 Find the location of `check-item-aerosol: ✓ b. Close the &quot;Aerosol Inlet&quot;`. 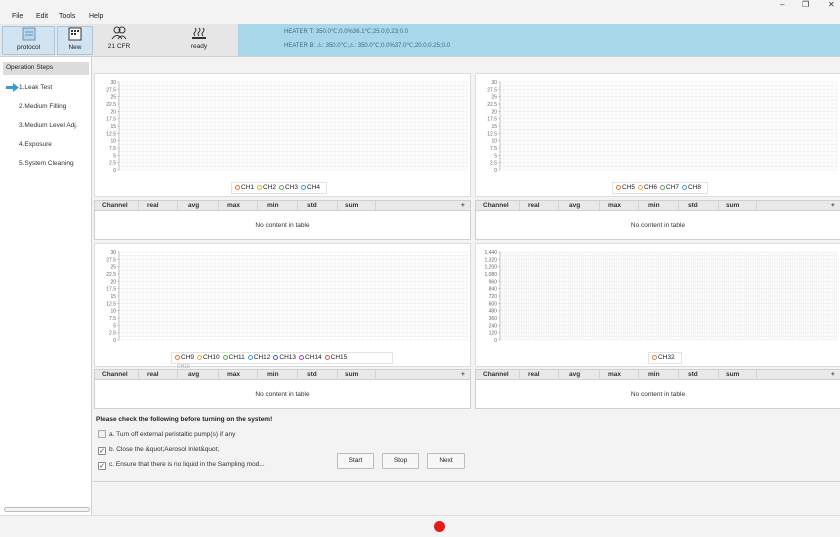

check-item-aerosol: ✓ b. Close the &quot;Aerosol Inlet&quot; is located at coordinates (158, 450).